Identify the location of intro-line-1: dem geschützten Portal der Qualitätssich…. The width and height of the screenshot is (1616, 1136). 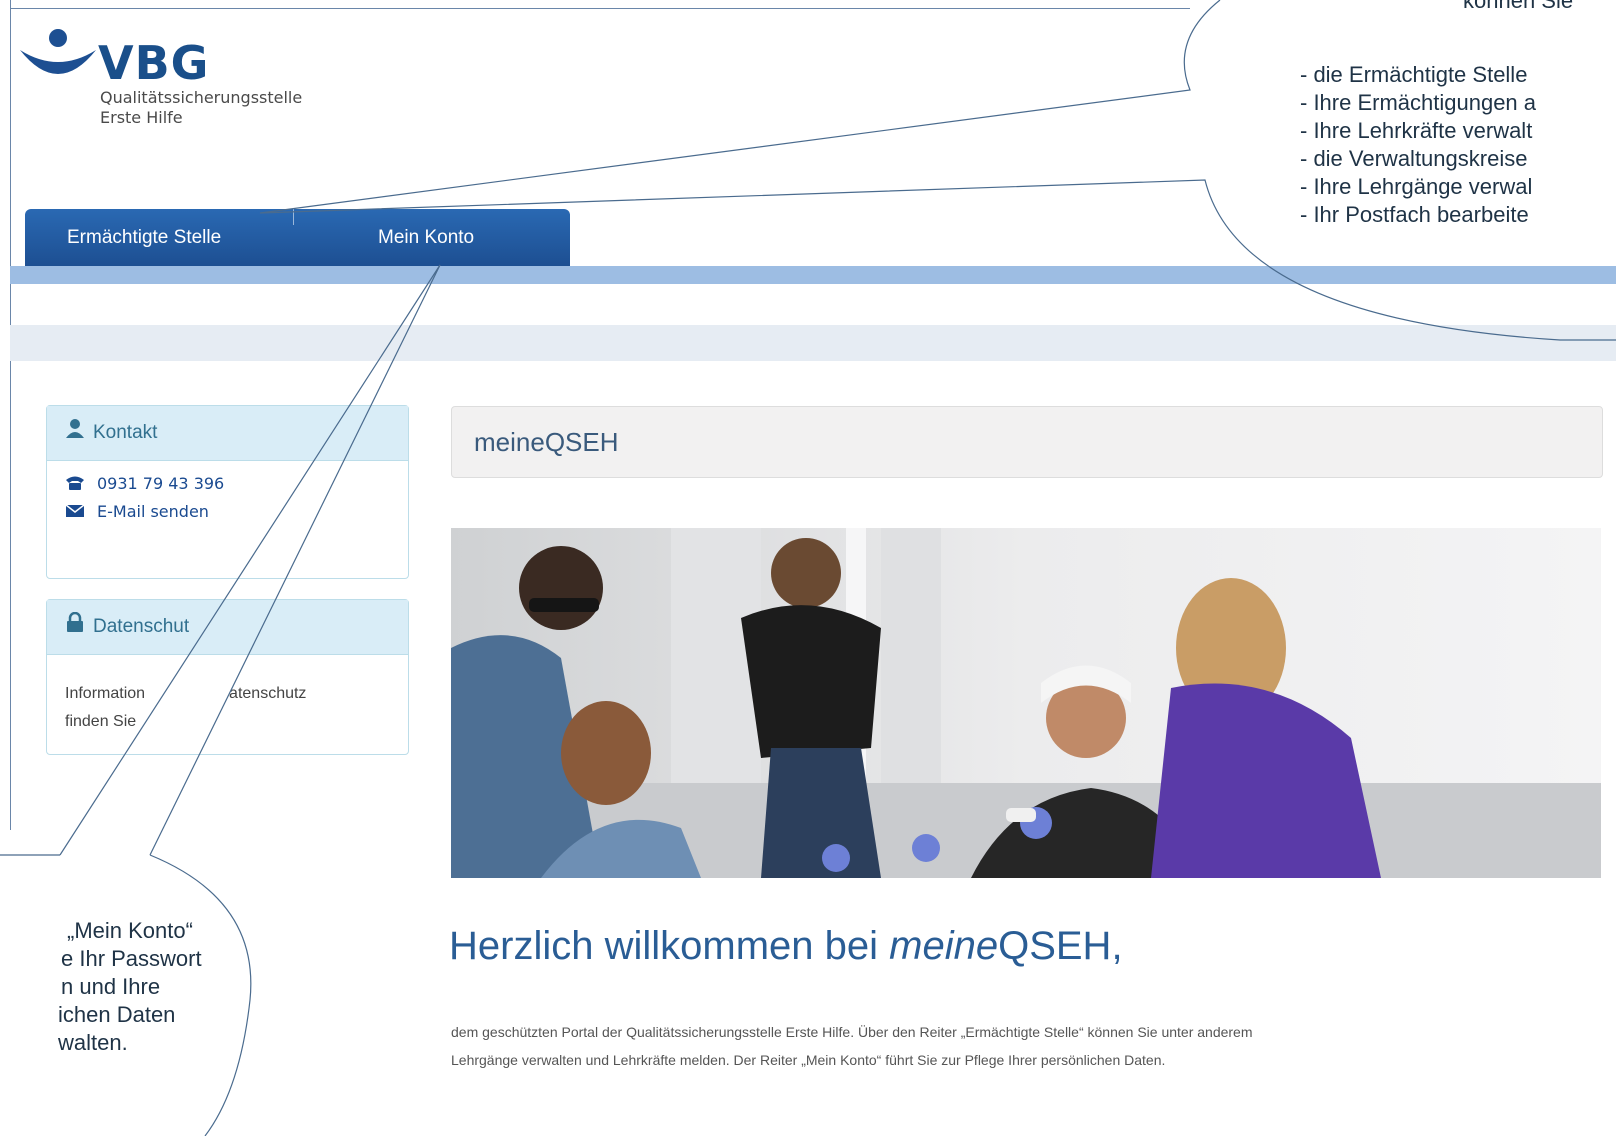
(852, 1032).